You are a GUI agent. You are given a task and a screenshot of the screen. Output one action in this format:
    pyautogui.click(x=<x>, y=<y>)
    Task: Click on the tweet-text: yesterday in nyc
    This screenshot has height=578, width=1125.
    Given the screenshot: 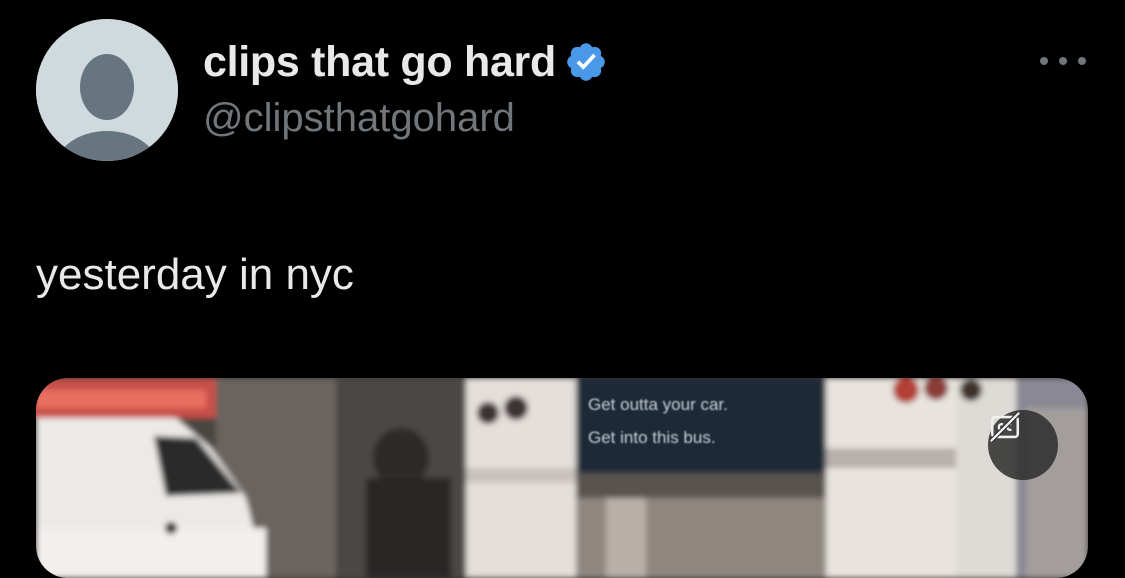 What is the action you would take?
    pyautogui.click(x=195, y=274)
    